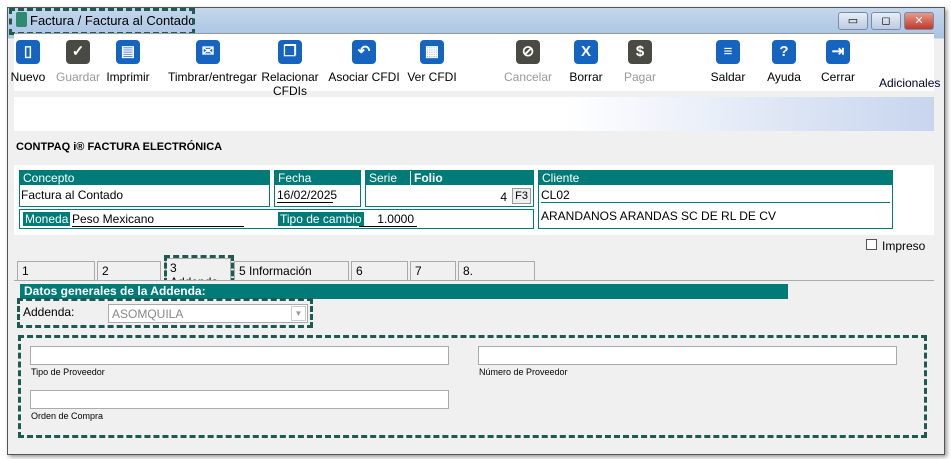 Image resolution: width=951 pixels, height=459 pixels. I want to click on toolbar-label: Pagar, so click(640, 77).